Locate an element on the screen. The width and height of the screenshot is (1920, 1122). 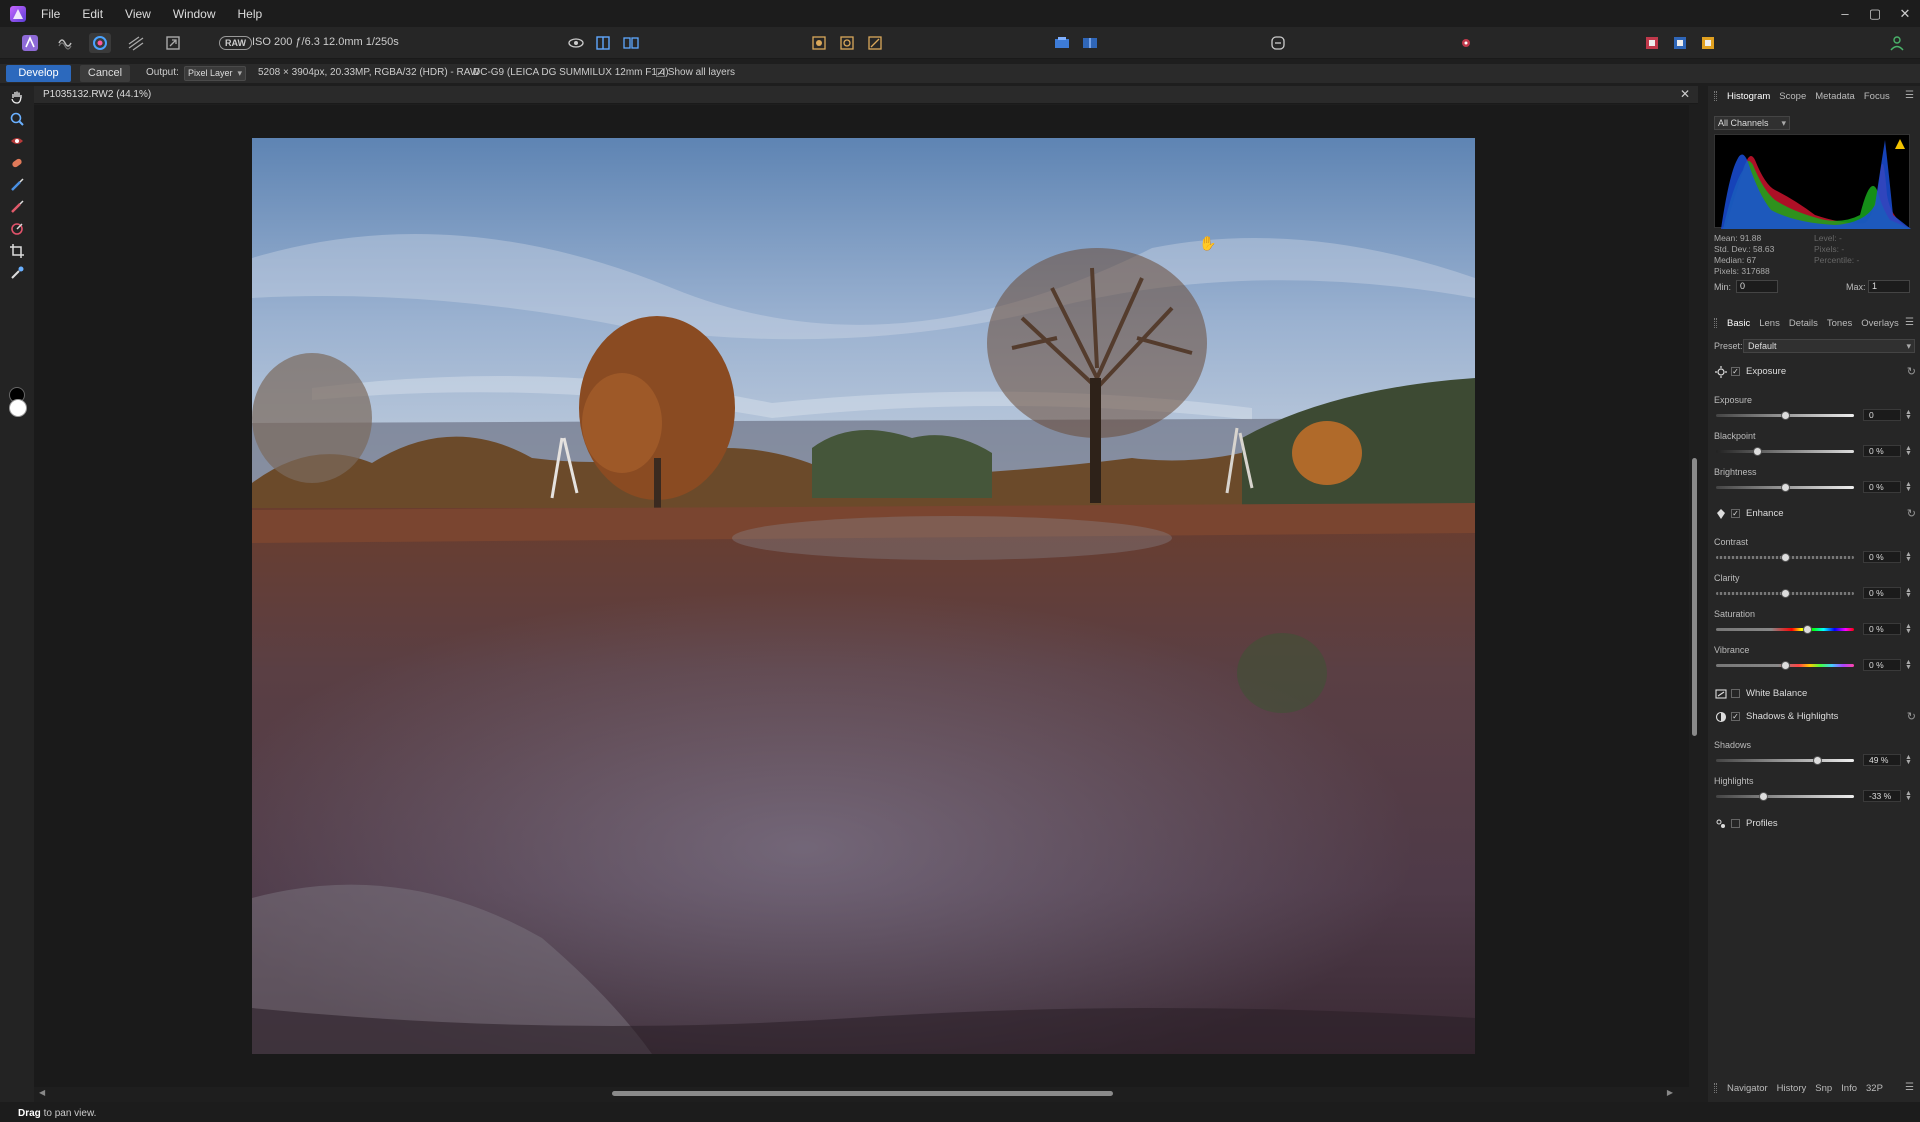
brightness-slider is located at coordinates (1785, 487).